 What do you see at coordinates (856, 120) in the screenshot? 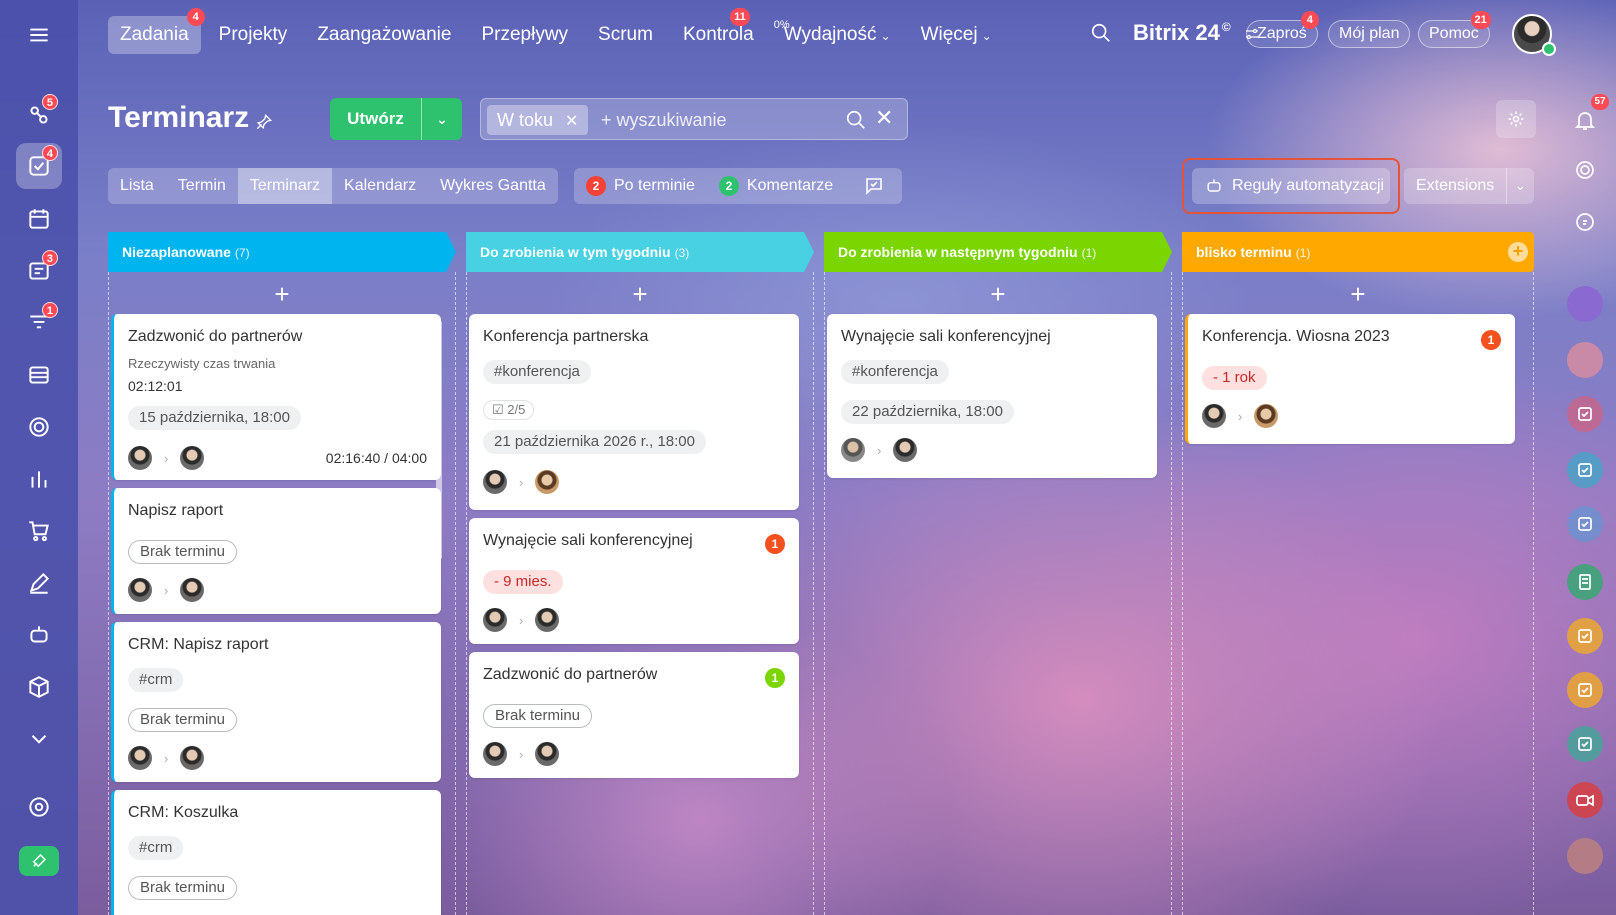
I see `search-icon` at bounding box center [856, 120].